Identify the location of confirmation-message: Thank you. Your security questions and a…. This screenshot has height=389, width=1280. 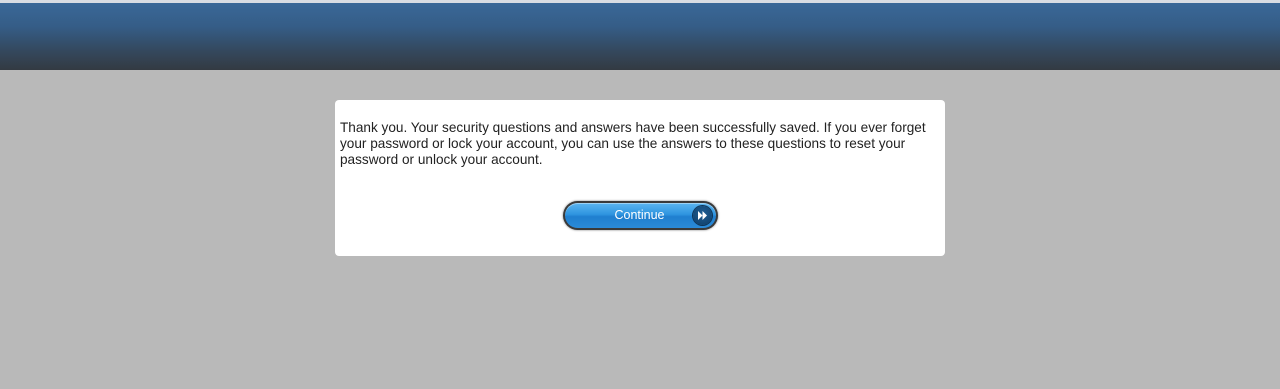
(633, 144).